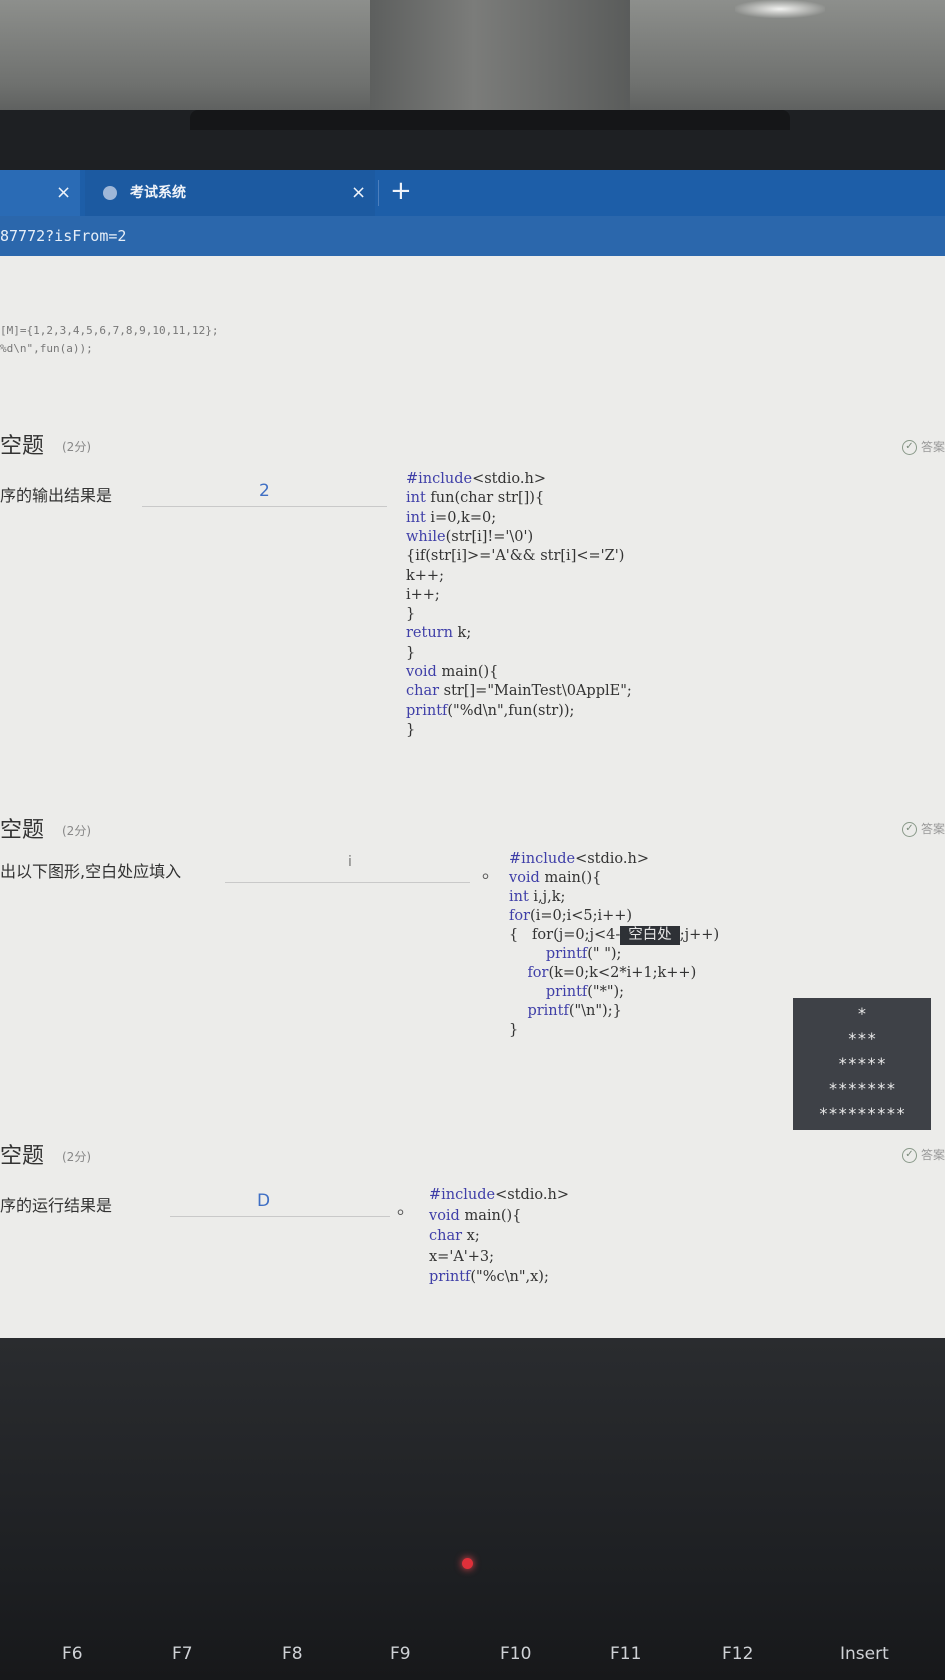 This screenshot has width=945, height=1680. Describe the element at coordinates (56, 495) in the screenshot. I see `question-text: 序的输出结果是` at that location.